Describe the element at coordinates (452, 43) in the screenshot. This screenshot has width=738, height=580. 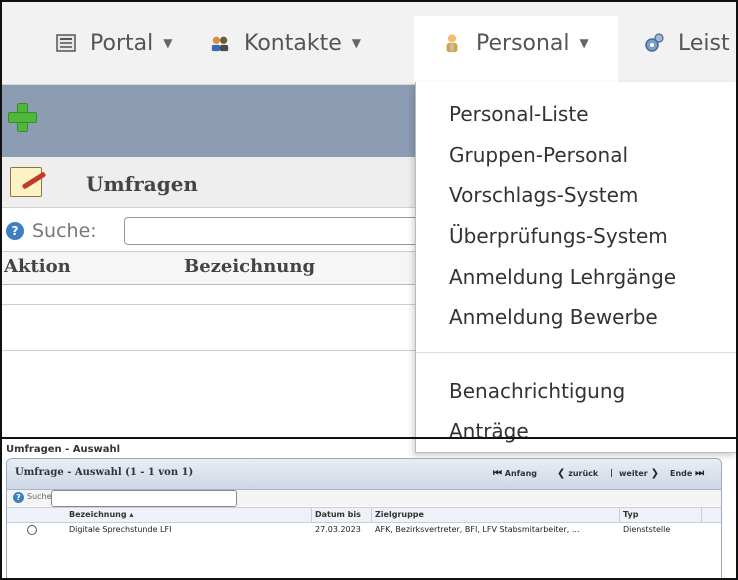
I see `personal-icon` at that location.